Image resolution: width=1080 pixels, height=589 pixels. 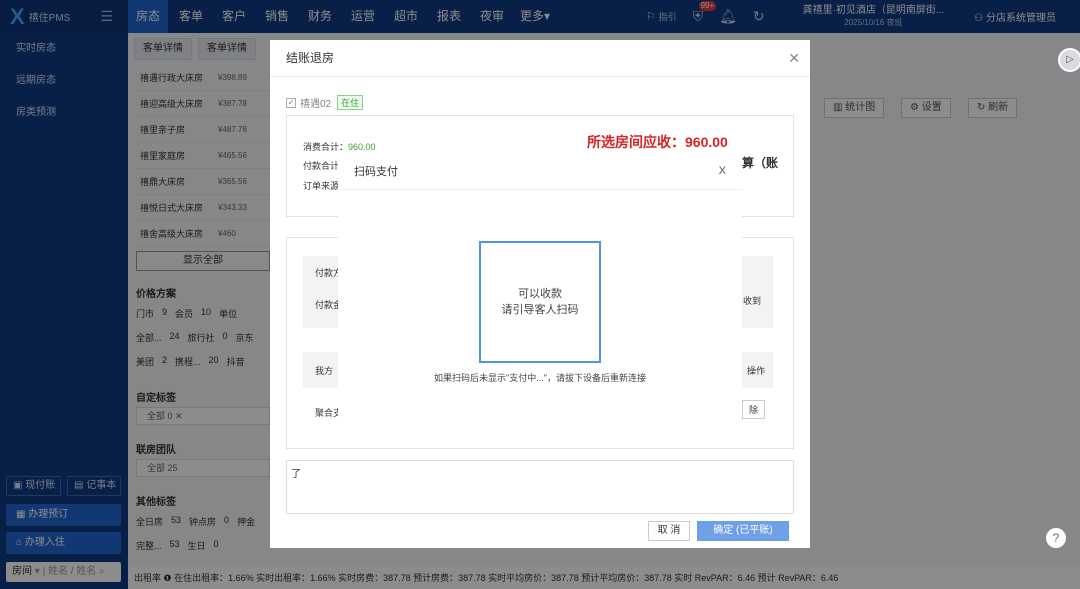 I want to click on qr-scan-area: 可以收款 请引导客人扫码, so click(x=540, y=302).